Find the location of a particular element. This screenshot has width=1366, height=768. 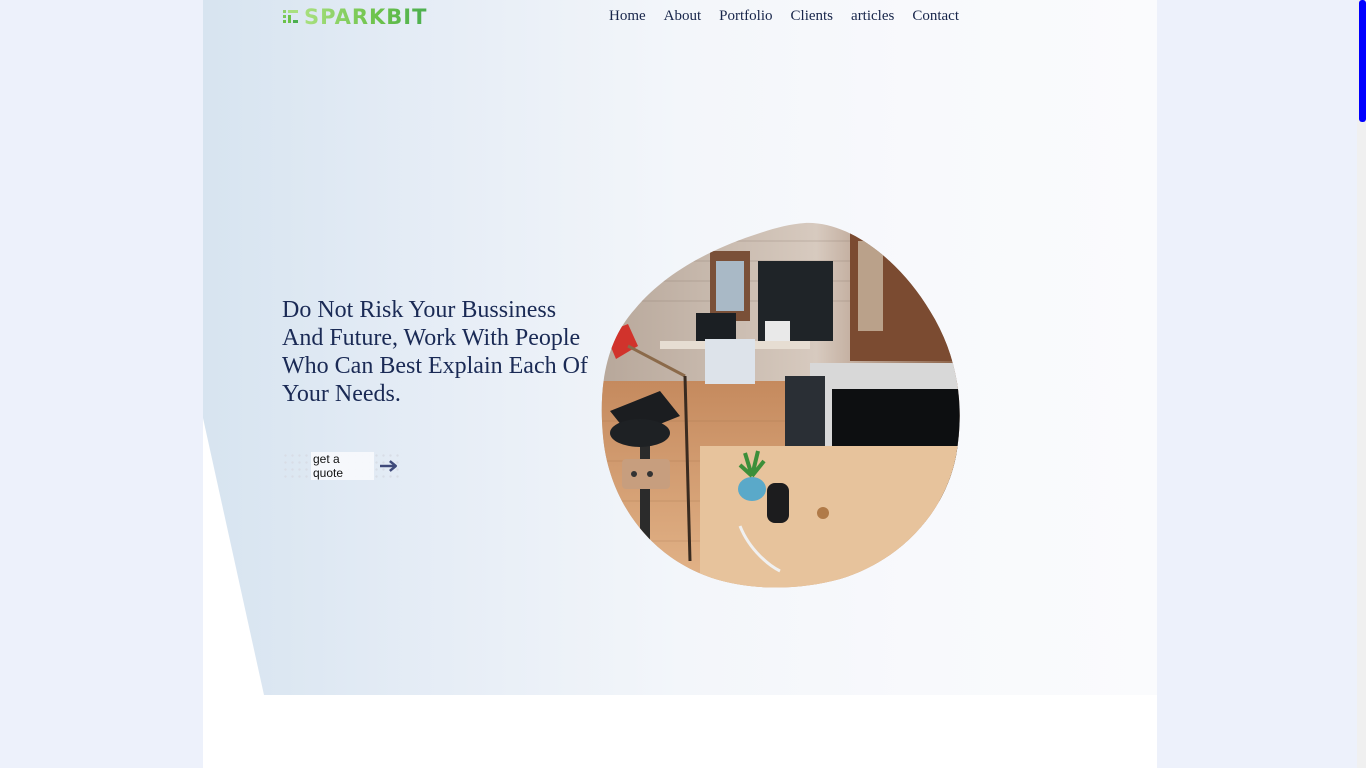

get-a-quote-label: get a quote is located at coordinates (343, 466).